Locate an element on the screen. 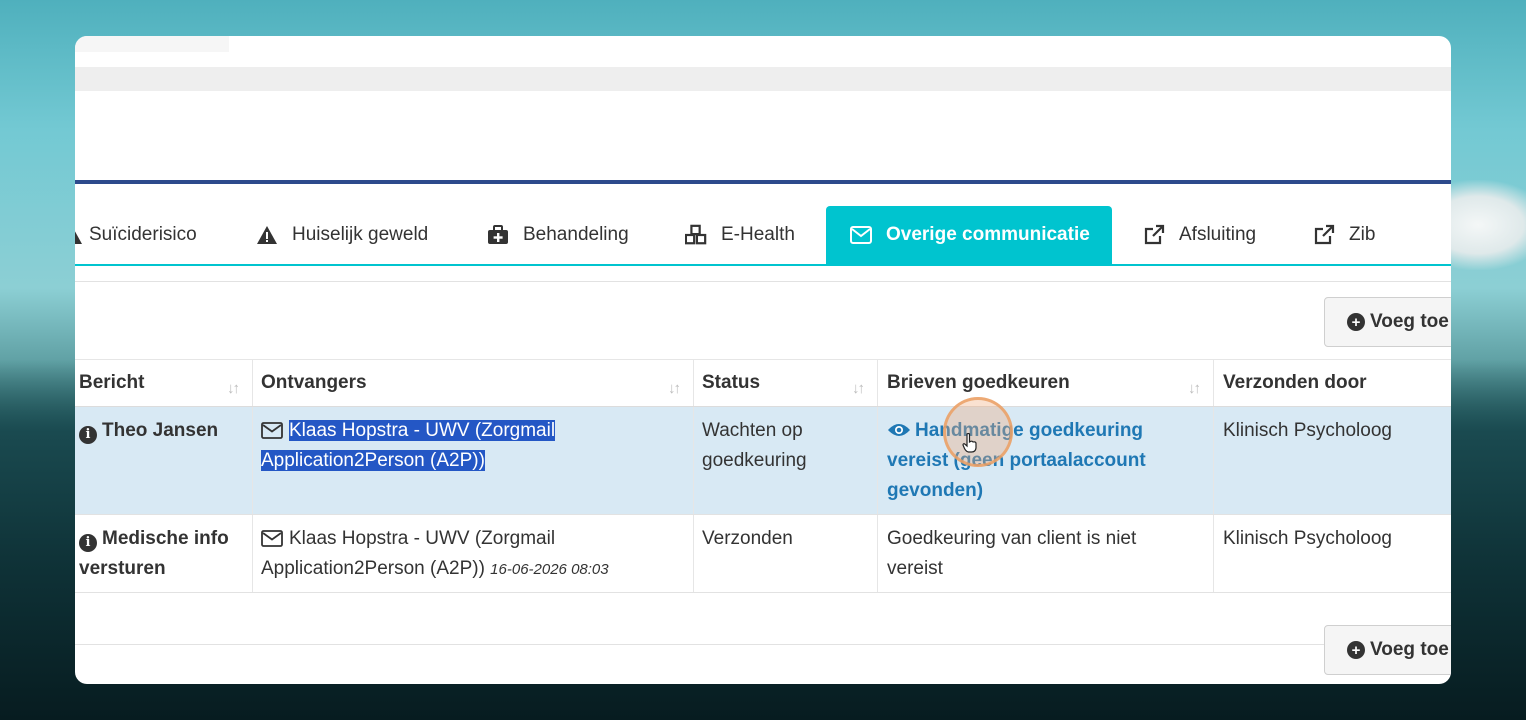 Image resolution: width=1526 pixels, height=720 pixels. tab-e-health: E-Health is located at coordinates (740, 235).